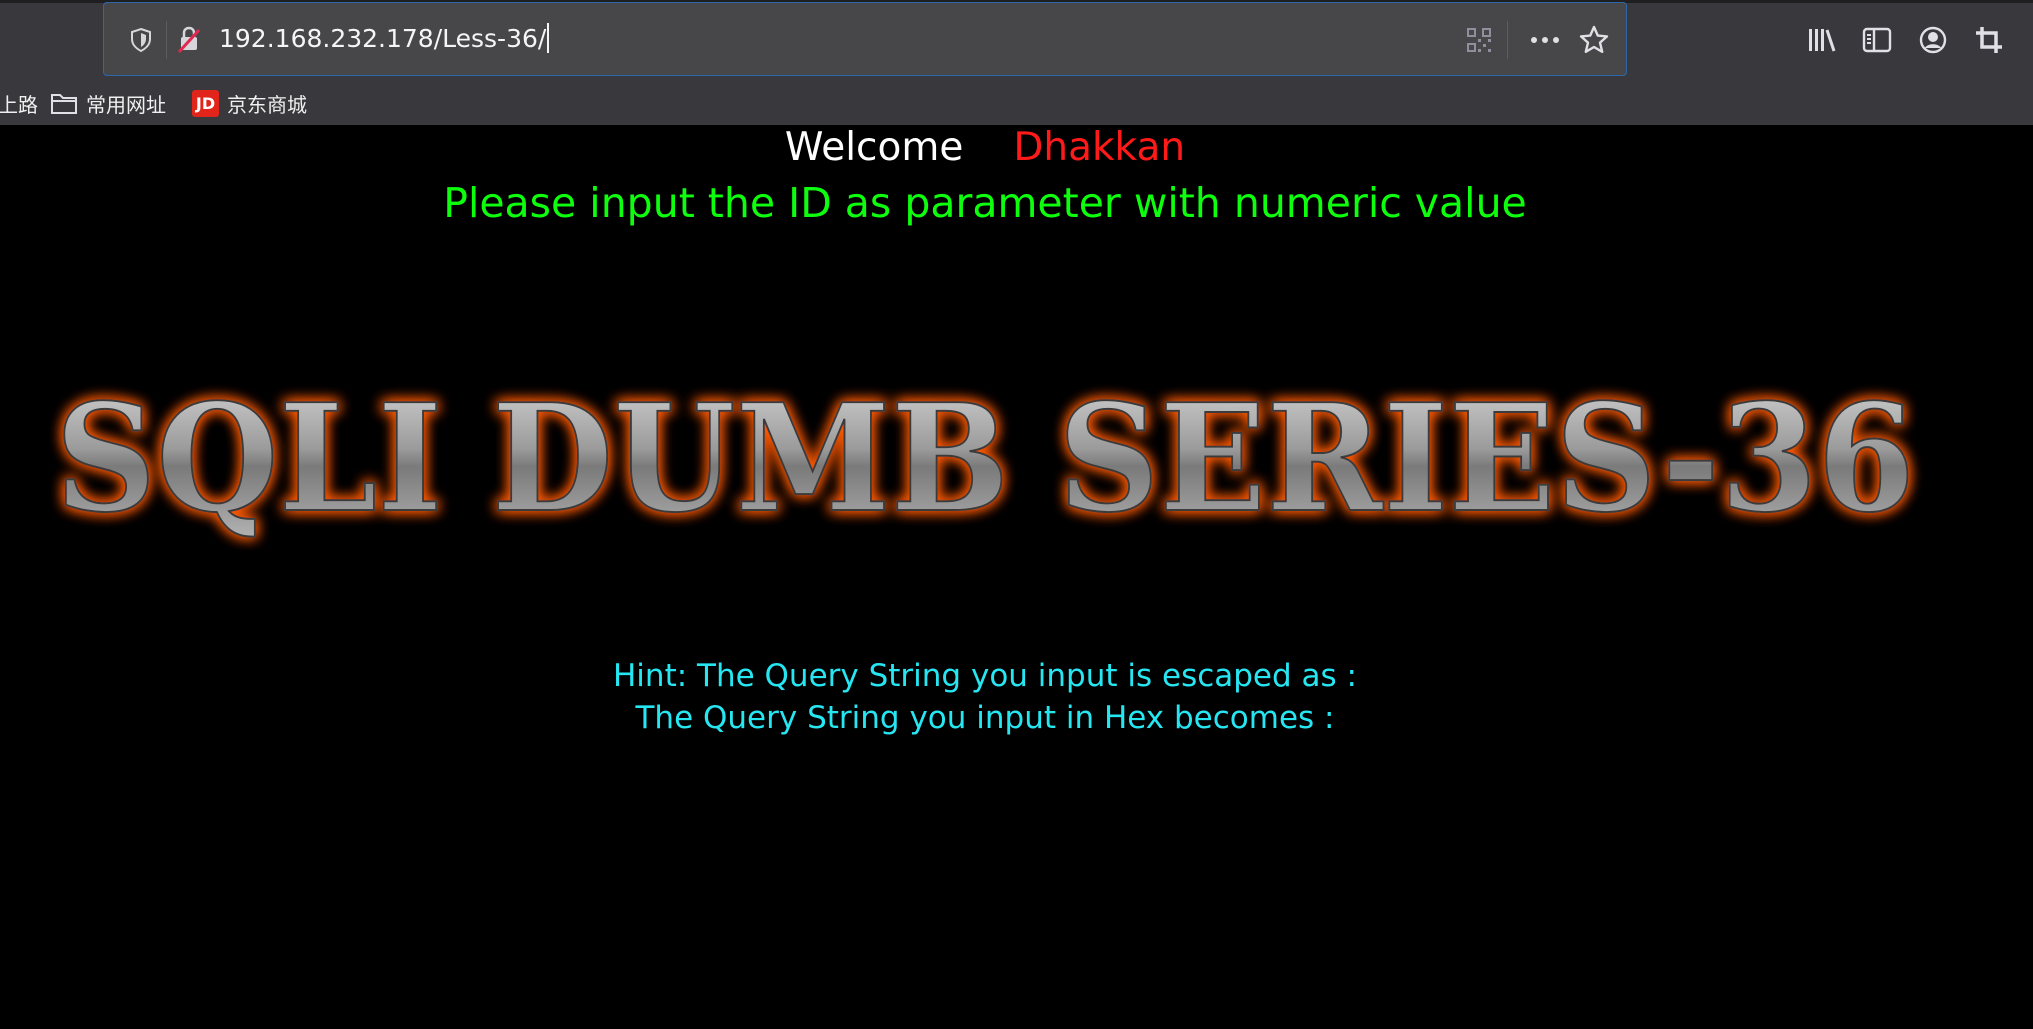 The height and width of the screenshot is (1029, 2033). What do you see at coordinates (141, 40) in the screenshot?
I see `shield-icon` at bounding box center [141, 40].